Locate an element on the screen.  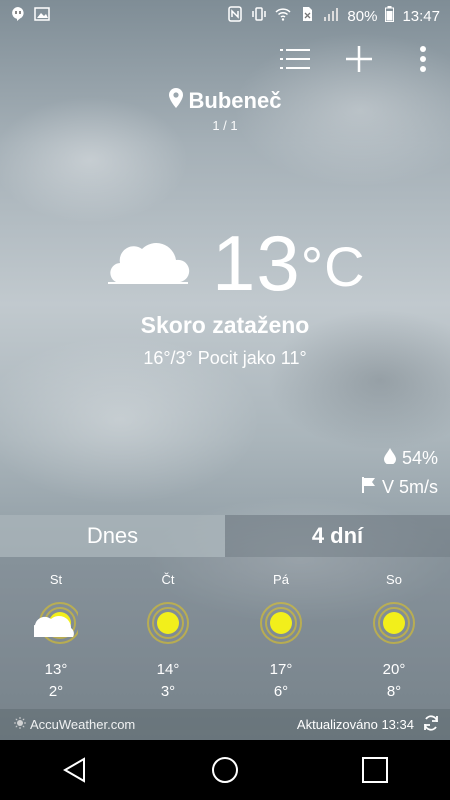
day-name: Pá is located at coordinates (281, 579).